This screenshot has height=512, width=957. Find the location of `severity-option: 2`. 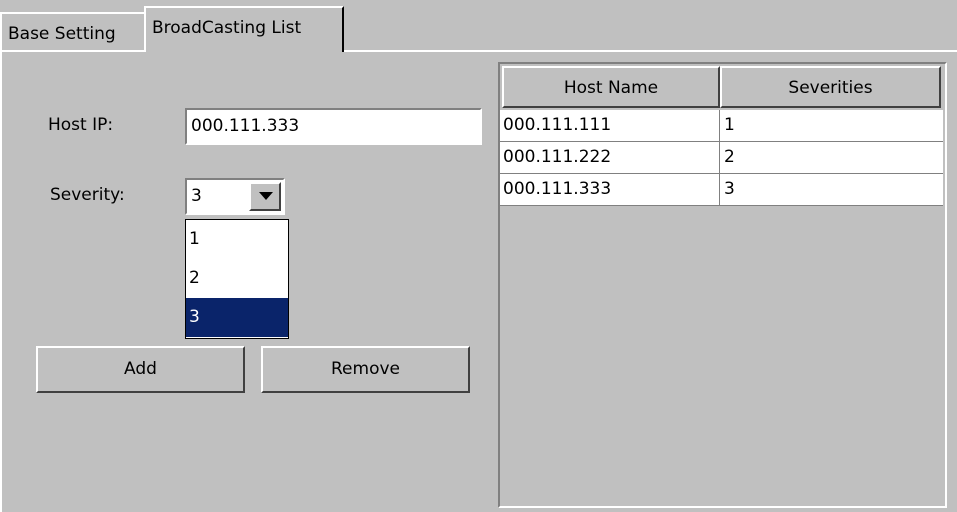

severity-option: 2 is located at coordinates (237, 278).